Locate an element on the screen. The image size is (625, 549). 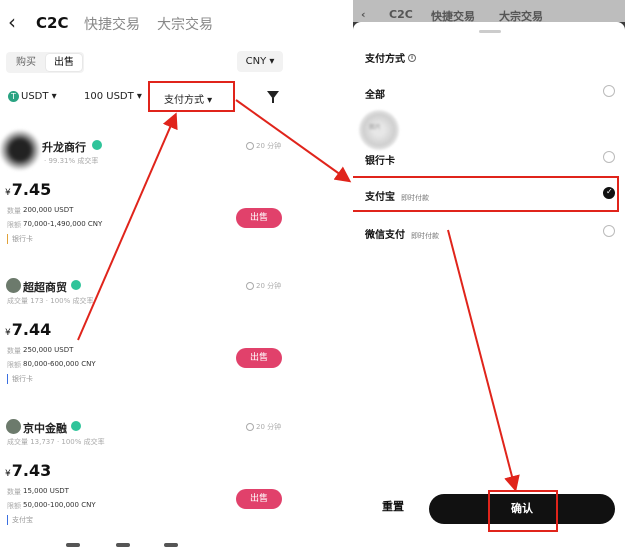
limit: 80,000-600,000 CNY is located at coordinates (59, 364).